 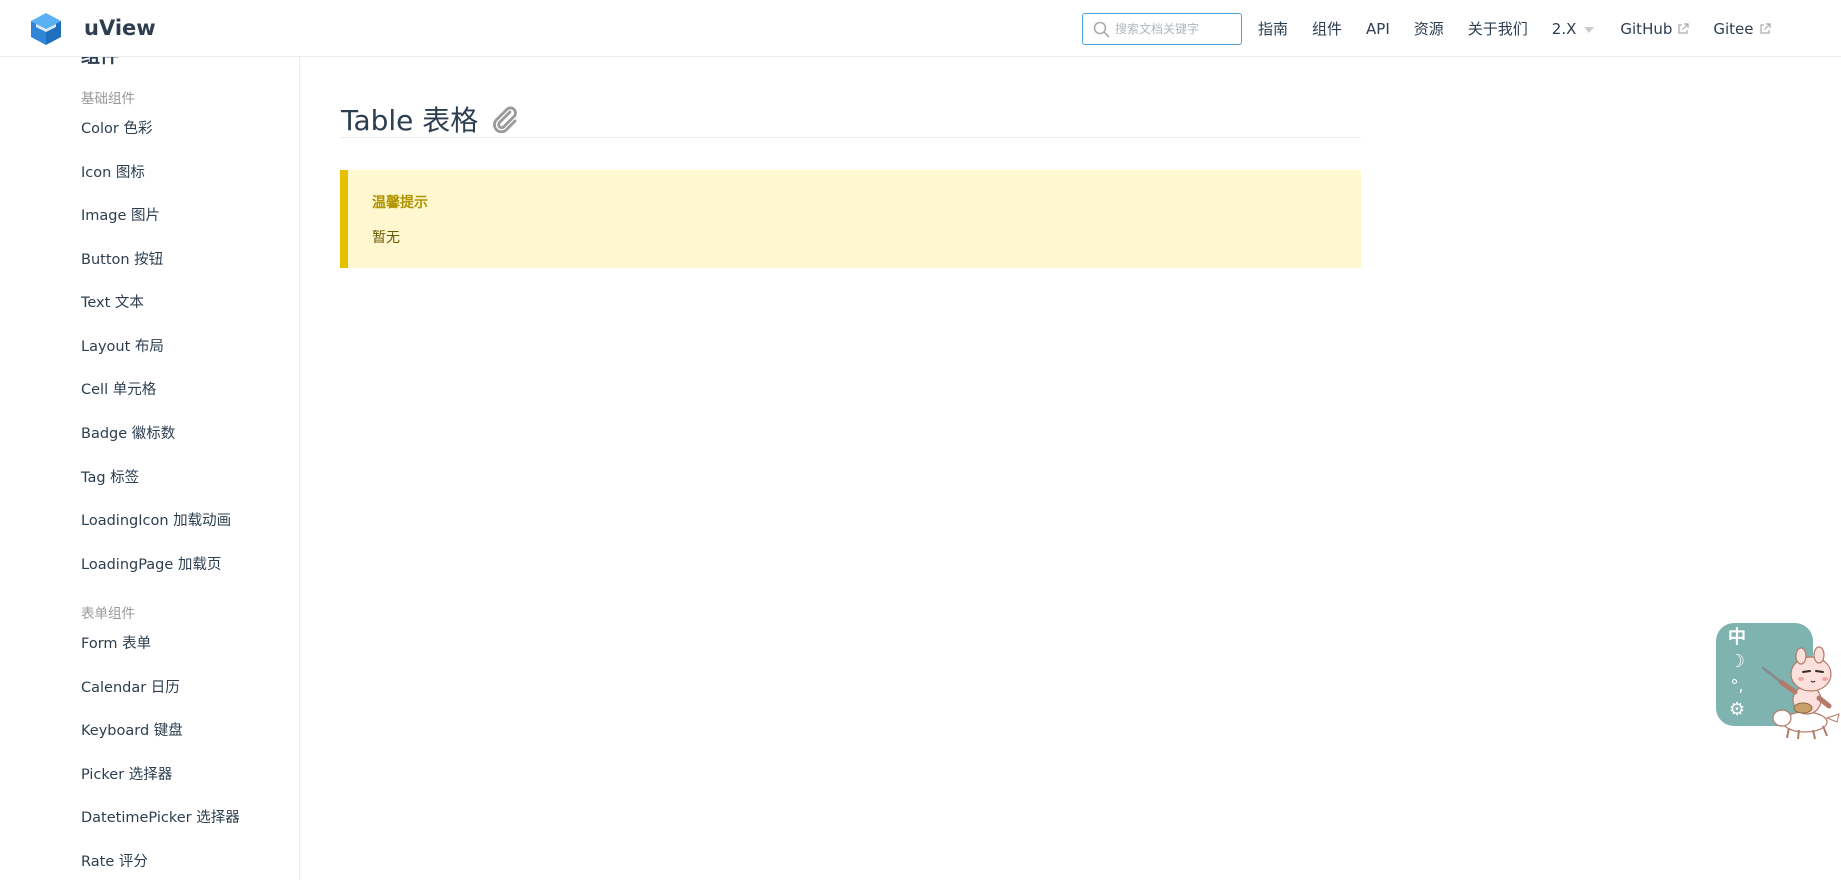 What do you see at coordinates (1737, 710) in the screenshot?
I see `gear-icon: ⚙` at bounding box center [1737, 710].